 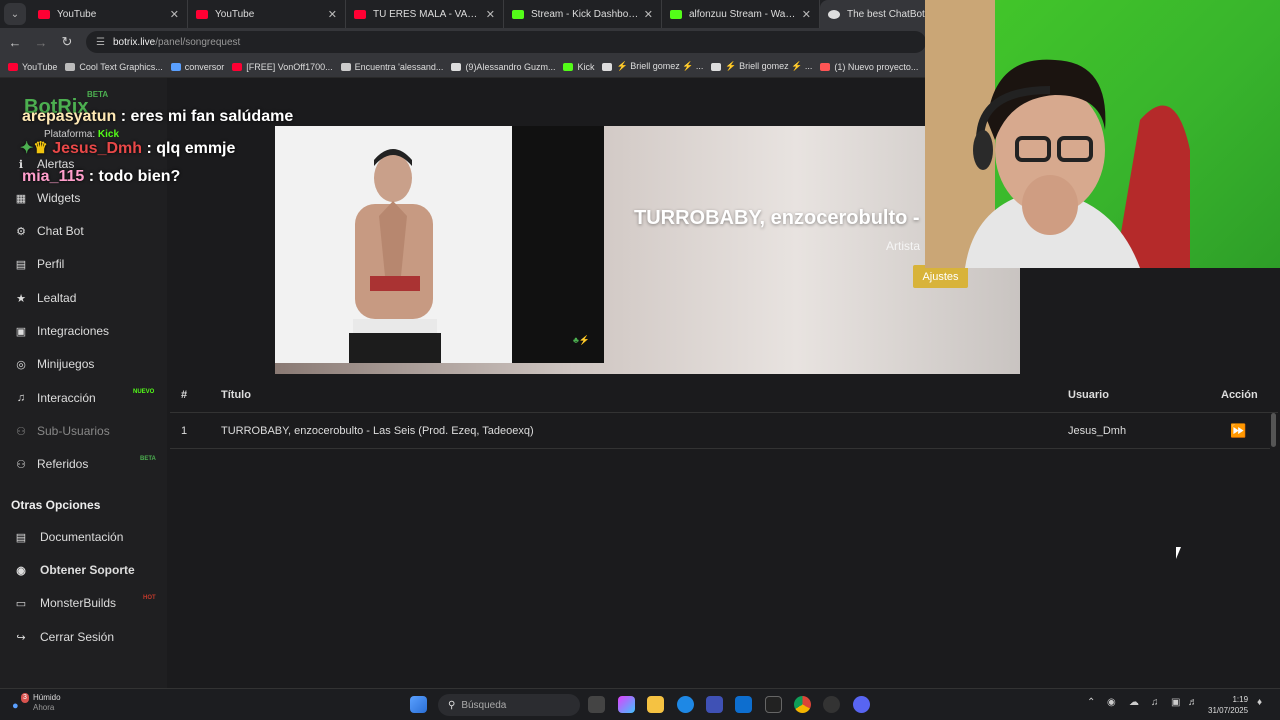 What do you see at coordinates (89, 198) in the screenshot?
I see `sidebar-item-widgets: ▦ Widgets` at bounding box center [89, 198].